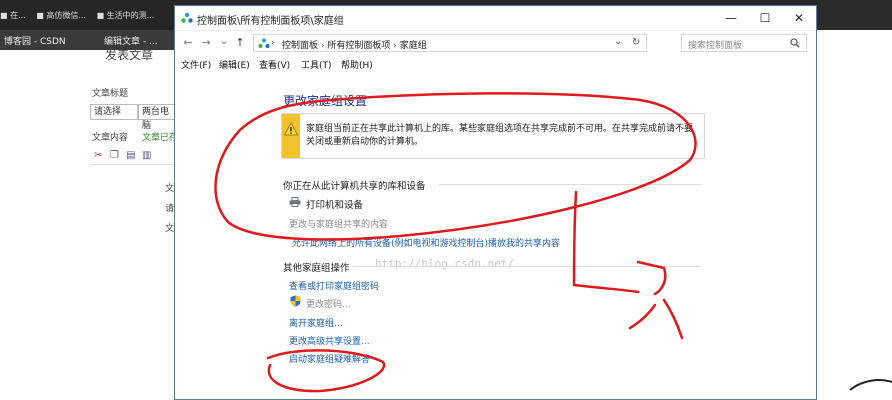 The height and width of the screenshot is (400, 892). Describe the element at coordinates (170, 229) in the screenshot. I see `bg-field-3: 文` at that location.